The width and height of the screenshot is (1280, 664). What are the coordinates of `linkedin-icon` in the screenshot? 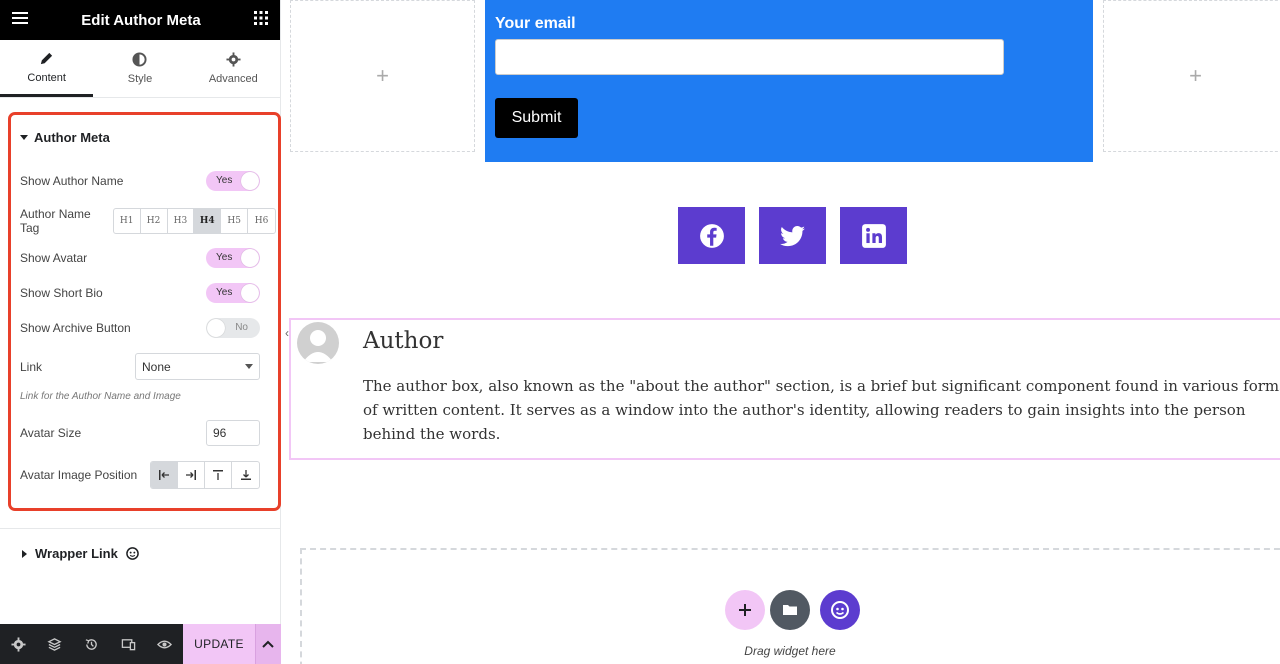 It's located at (873, 235).